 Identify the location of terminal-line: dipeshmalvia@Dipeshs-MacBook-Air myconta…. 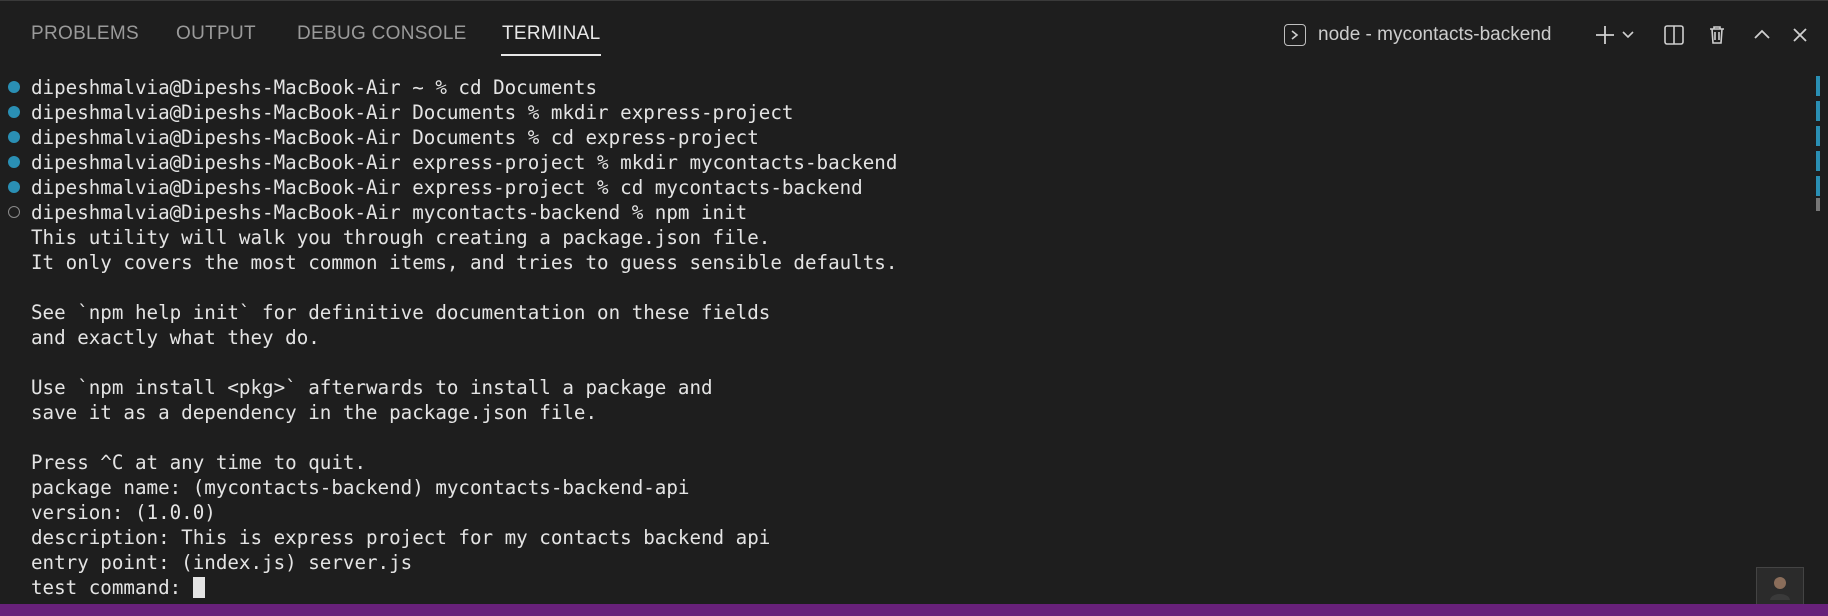
(389, 212).